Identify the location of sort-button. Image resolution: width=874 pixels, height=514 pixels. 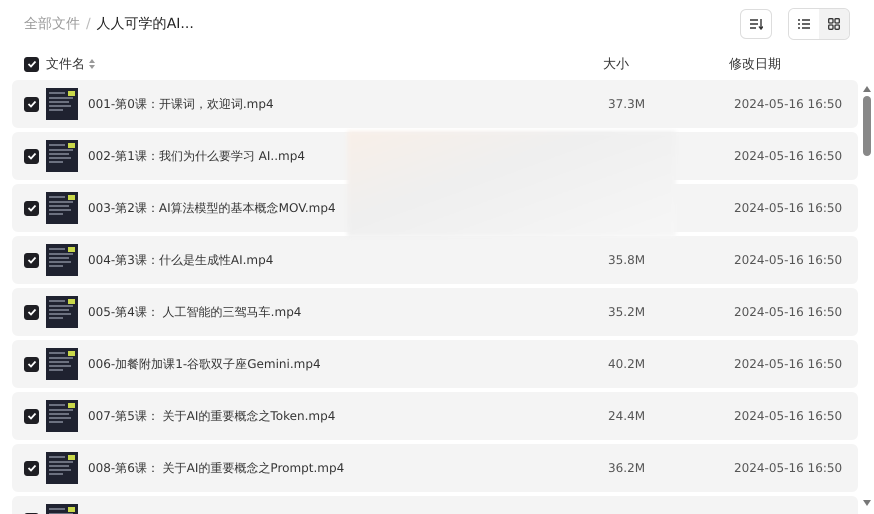
(756, 24).